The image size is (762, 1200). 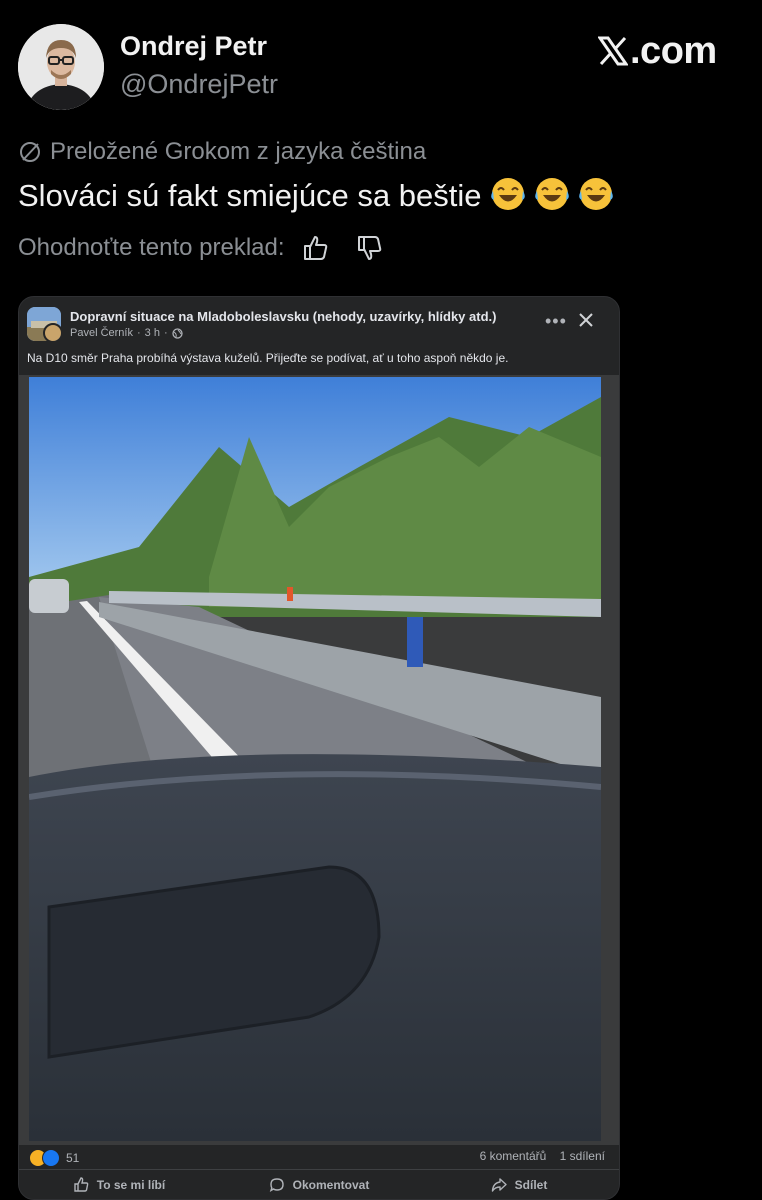 I want to click on like-reaction-icon, so click(x=51, y=1158).